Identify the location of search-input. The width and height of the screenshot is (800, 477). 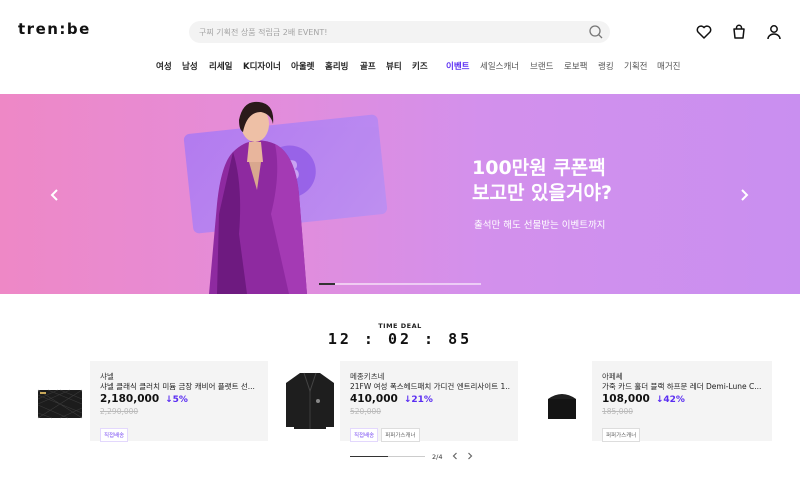
(389, 32).